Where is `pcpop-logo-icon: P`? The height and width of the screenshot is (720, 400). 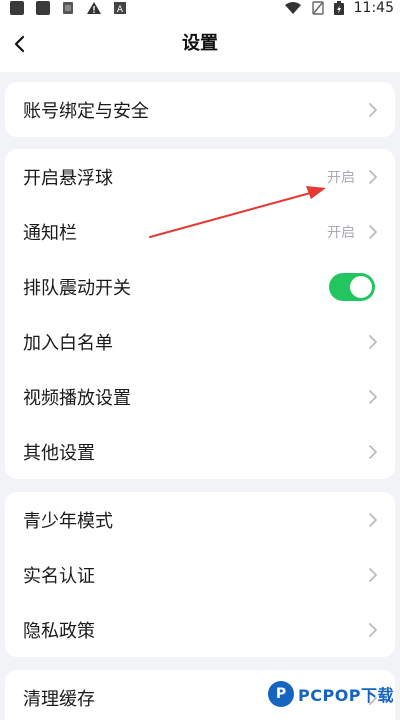
pcpop-logo-icon: P is located at coordinates (281, 694).